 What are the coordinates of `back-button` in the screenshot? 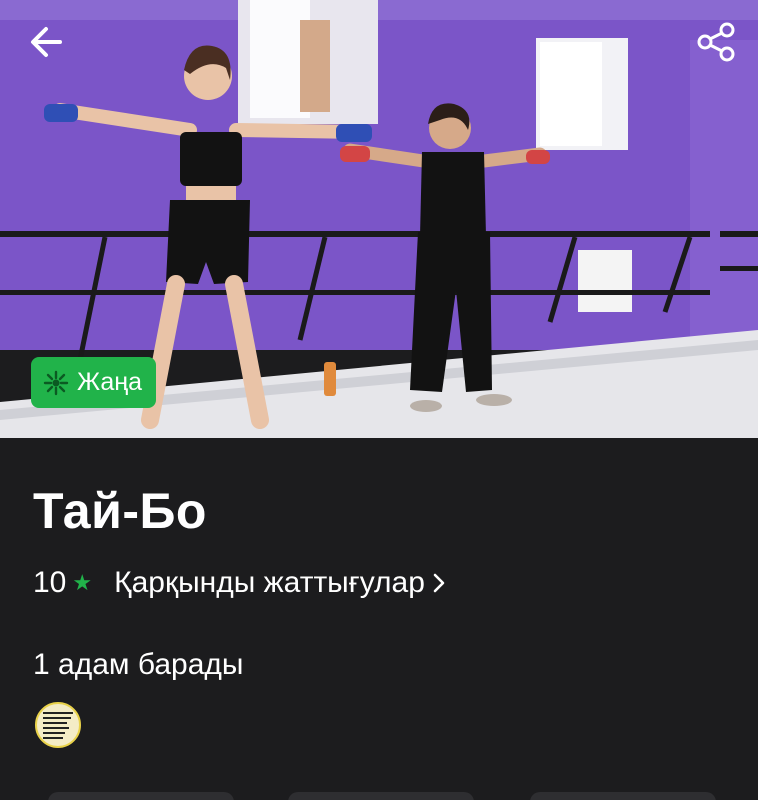 It's located at (46, 42).